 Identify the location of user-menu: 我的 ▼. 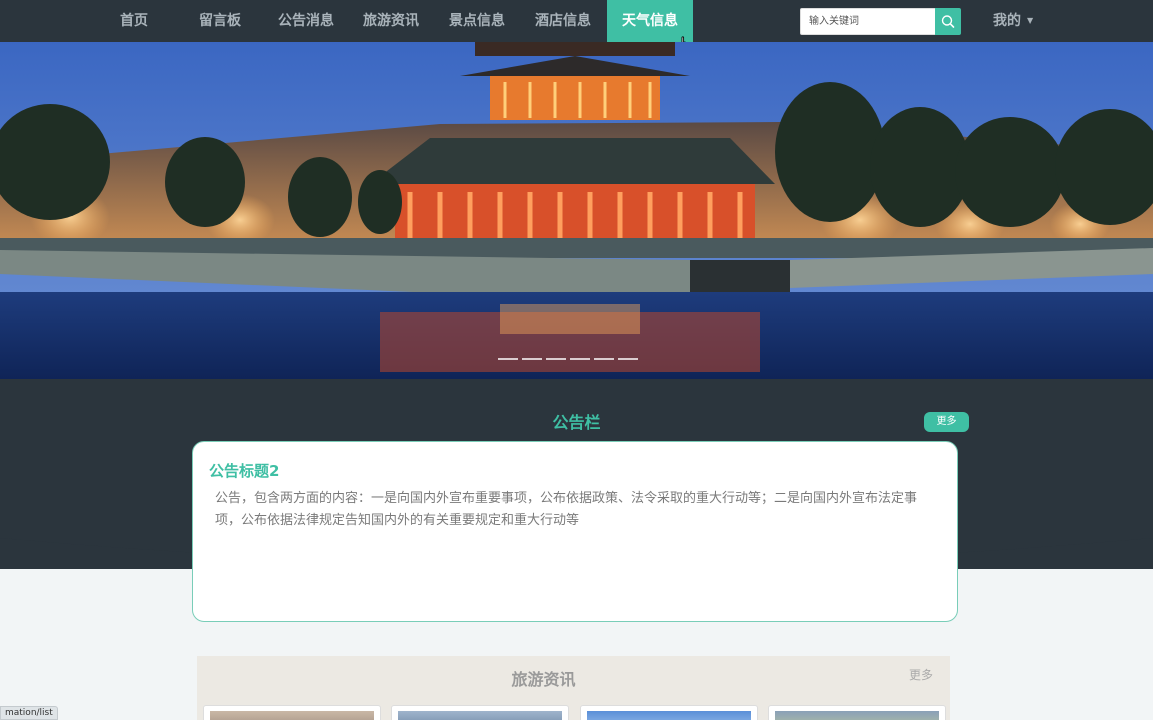
(1013, 21).